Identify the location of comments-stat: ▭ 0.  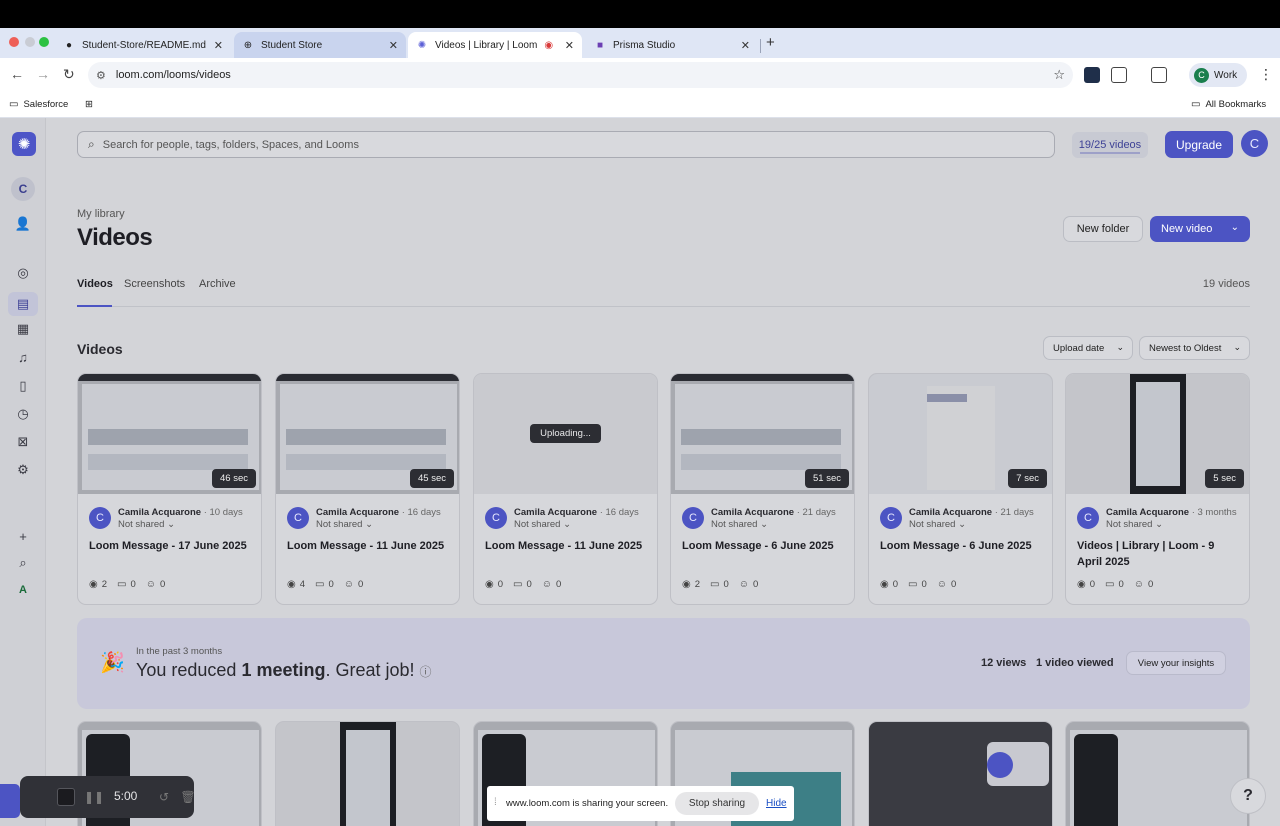
(324, 584).